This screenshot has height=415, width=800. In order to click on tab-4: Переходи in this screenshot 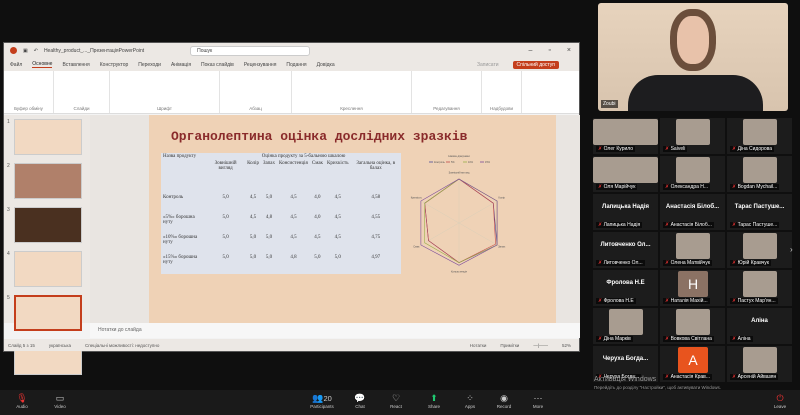, I will do `click(149, 65)`.